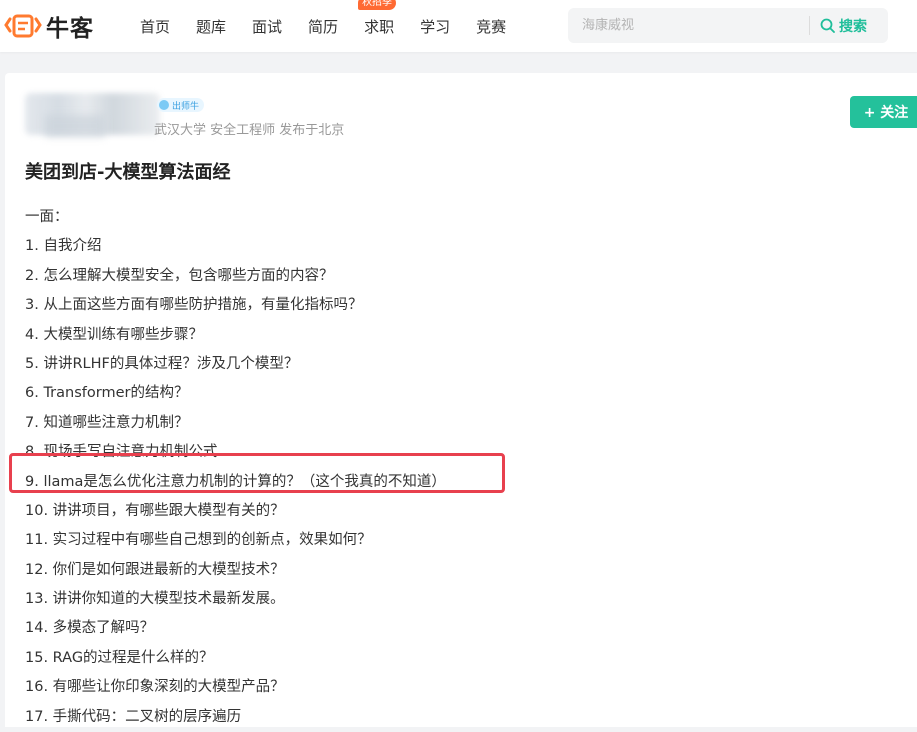  I want to click on body-line: 2. 怎么理解大模型安全，包含哪些方面的内容？, so click(179, 275).